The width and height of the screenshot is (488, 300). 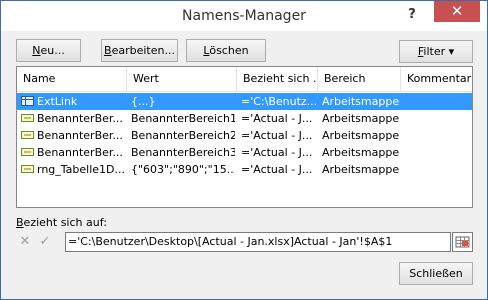 I want to click on refers-to-label: Bezieht sich auf:, so click(x=61, y=222).